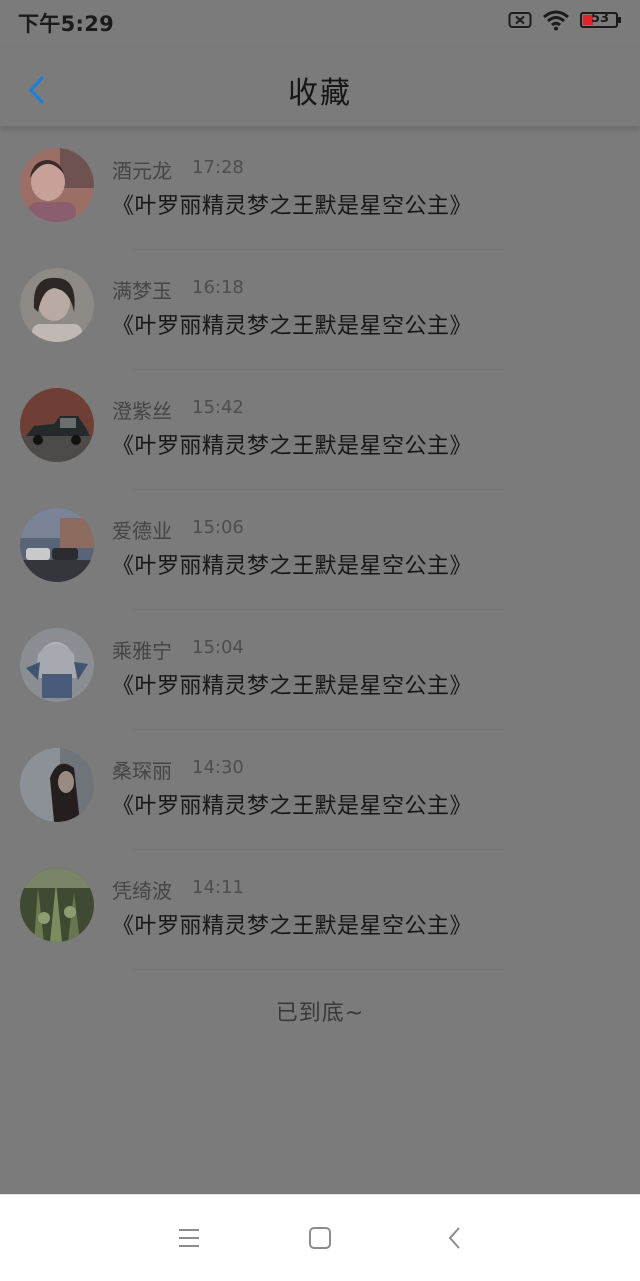 The image size is (640, 1281). I want to click on timestamp: 16:18, so click(218, 287).